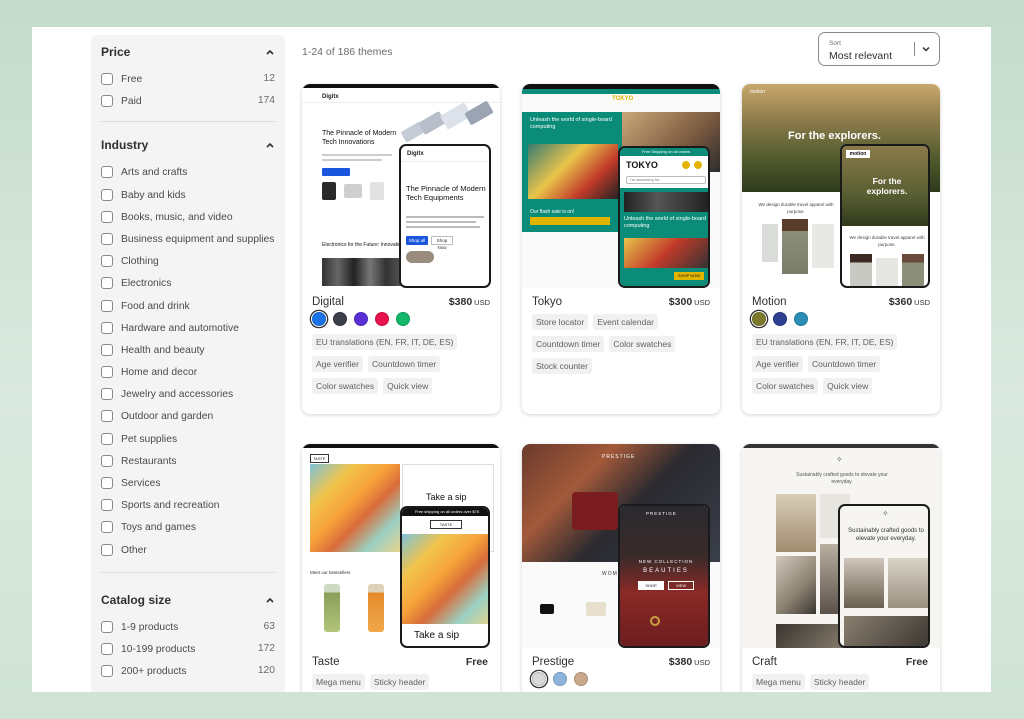  Describe the element at coordinates (188, 484) in the screenshot. I see `filter-option-services: Services` at that location.